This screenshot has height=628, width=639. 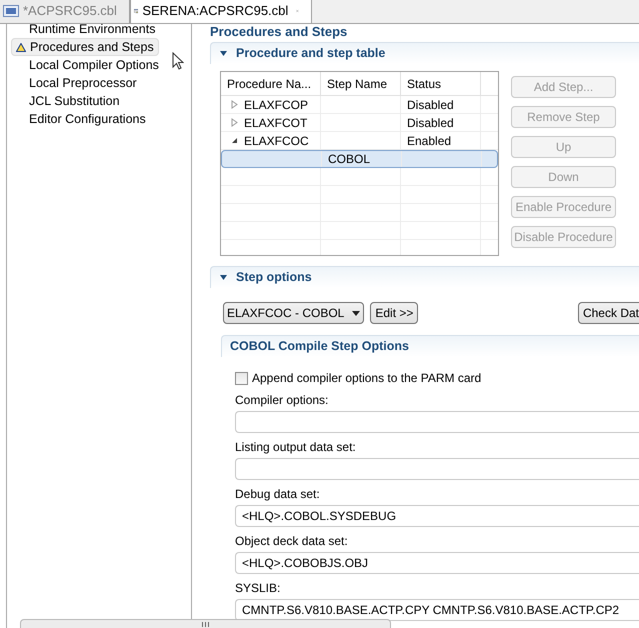 What do you see at coordinates (296, 446) in the screenshot?
I see `field-label: Listing output data set:` at bounding box center [296, 446].